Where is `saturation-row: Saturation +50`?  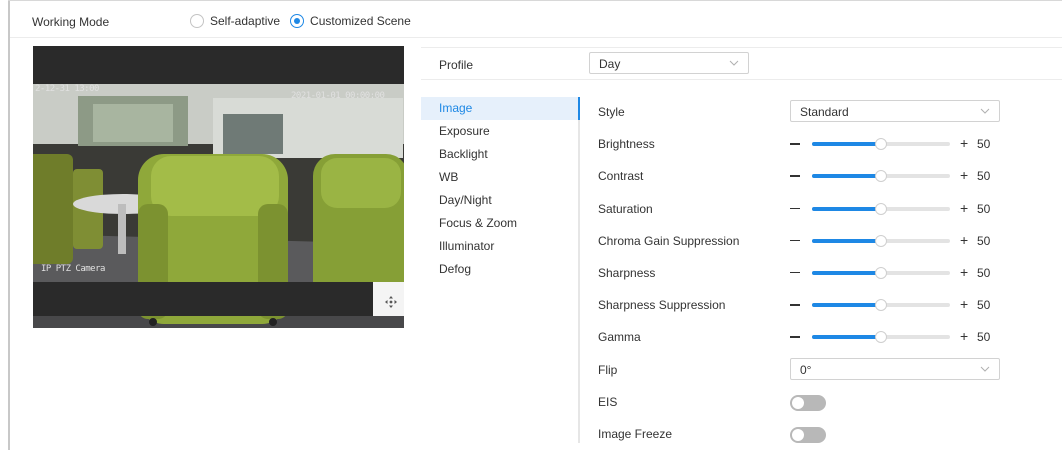 saturation-row: Saturation +50 is located at coordinates (830, 209).